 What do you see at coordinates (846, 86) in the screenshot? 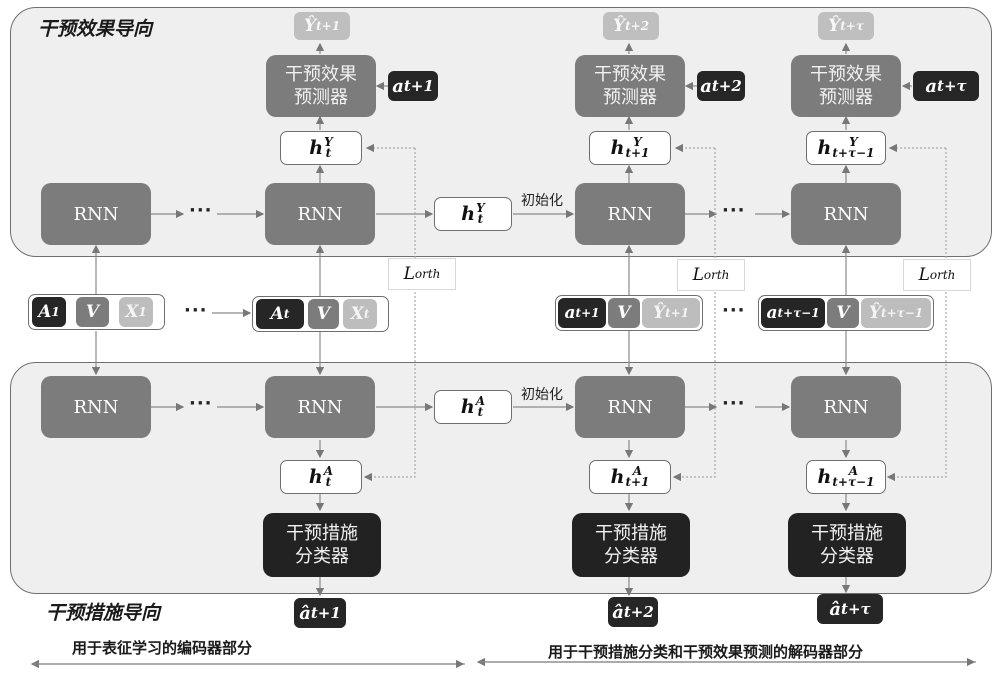
I see `outcome-predictor-3: 干预效果 预测器` at bounding box center [846, 86].